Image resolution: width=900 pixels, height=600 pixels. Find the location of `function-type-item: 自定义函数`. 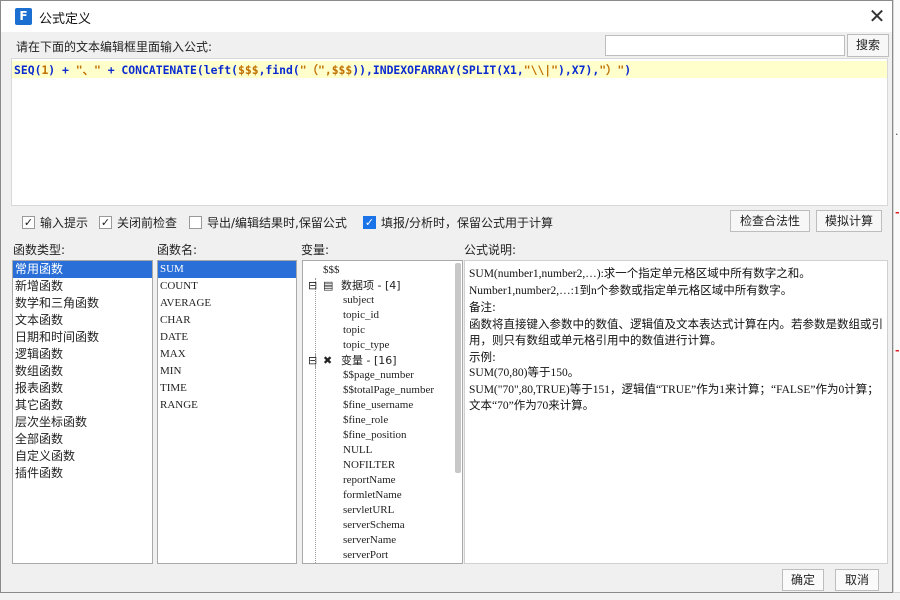

function-type-item: 自定义函数 is located at coordinates (82, 456).